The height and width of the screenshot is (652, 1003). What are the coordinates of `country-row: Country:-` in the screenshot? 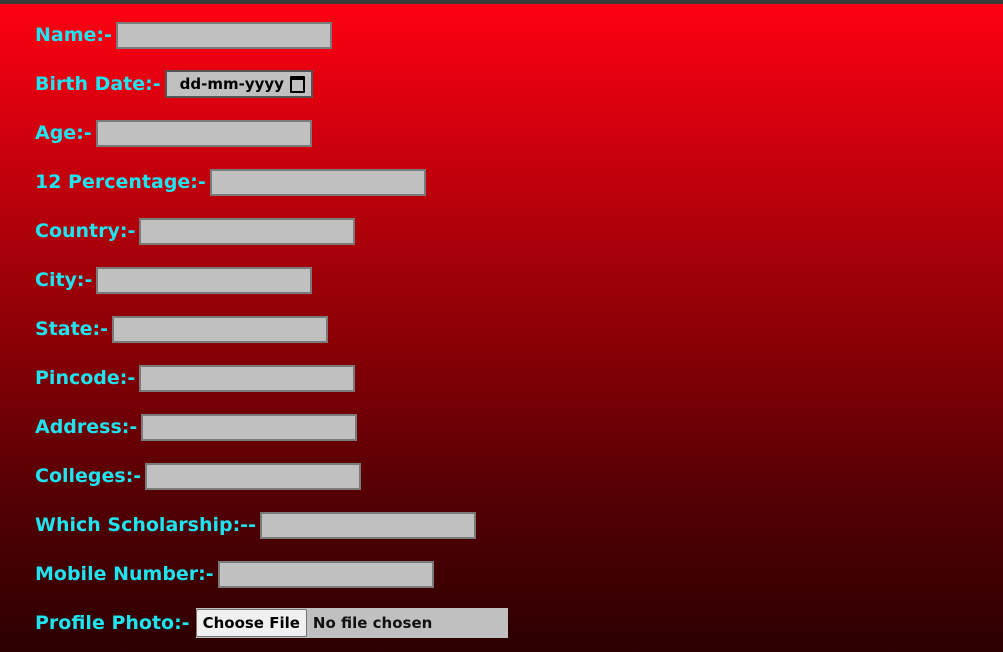 It's located at (271, 231).